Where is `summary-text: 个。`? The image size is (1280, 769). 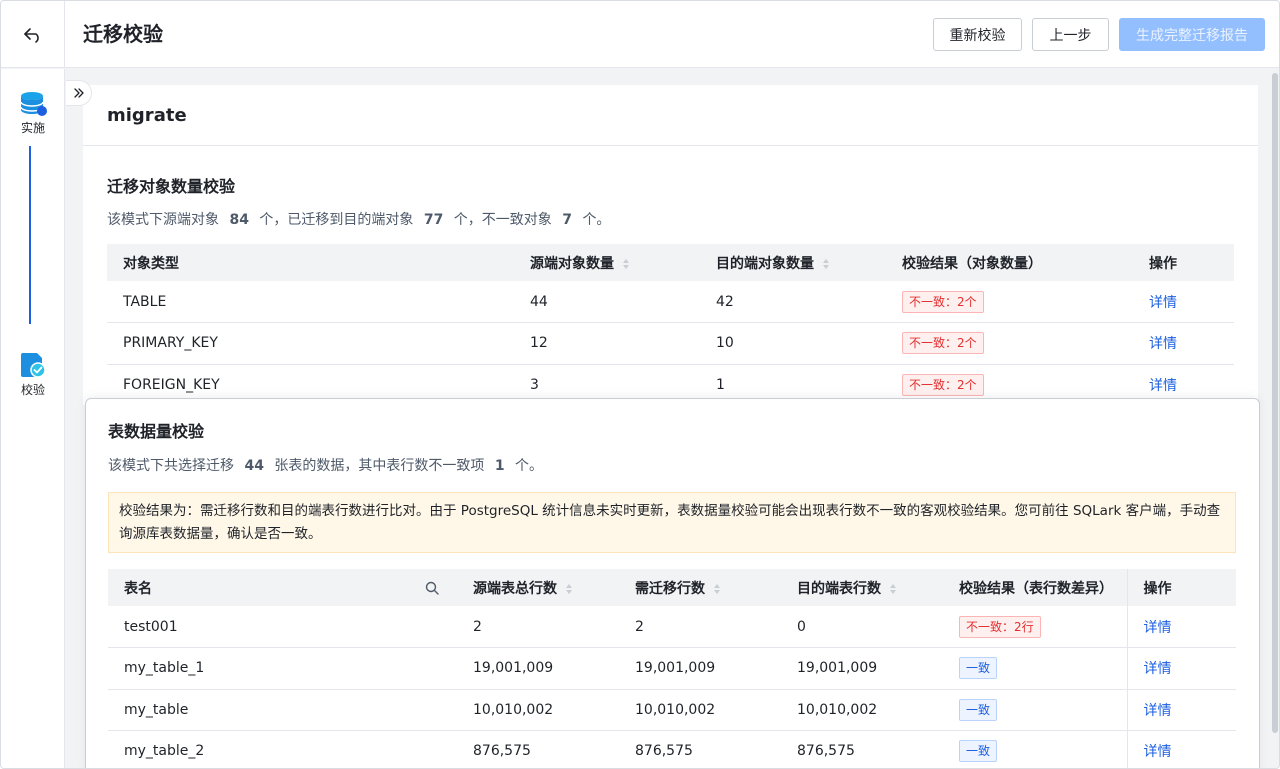 summary-text: 个。 is located at coordinates (596, 220).